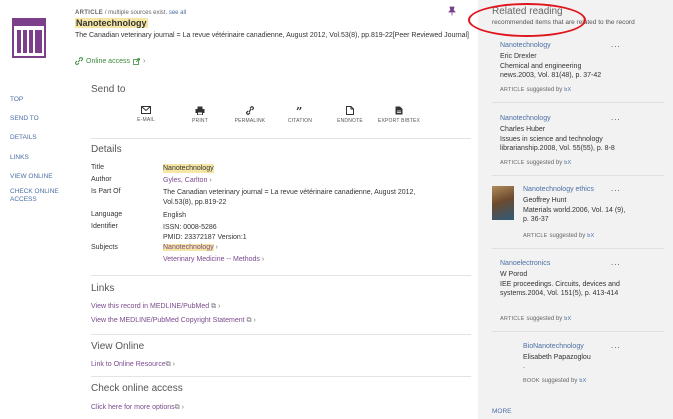 The height and width of the screenshot is (419, 673). Describe the element at coordinates (146, 114) in the screenshot. I see `email-button: E-MAIL` at that location.